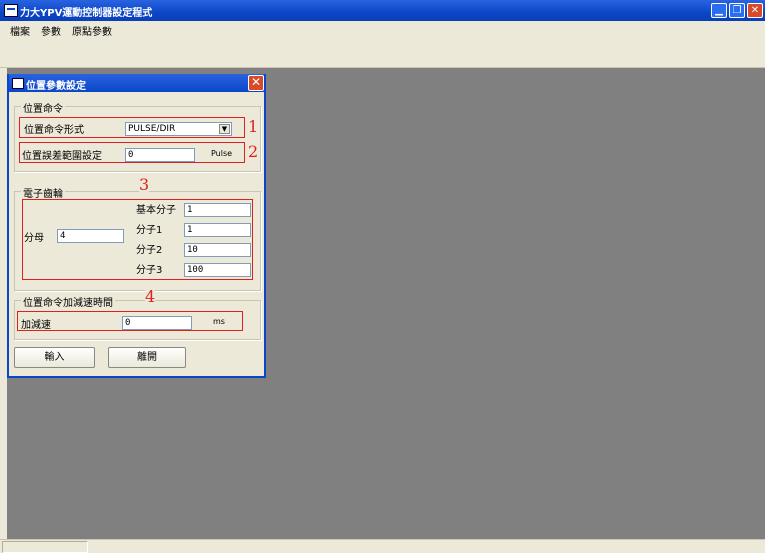 This screenshot has height=553, width=765. What do you see at coordinates (11, 10) in the screenshot?
I see `app-icon` at bounding box center [11, 10].